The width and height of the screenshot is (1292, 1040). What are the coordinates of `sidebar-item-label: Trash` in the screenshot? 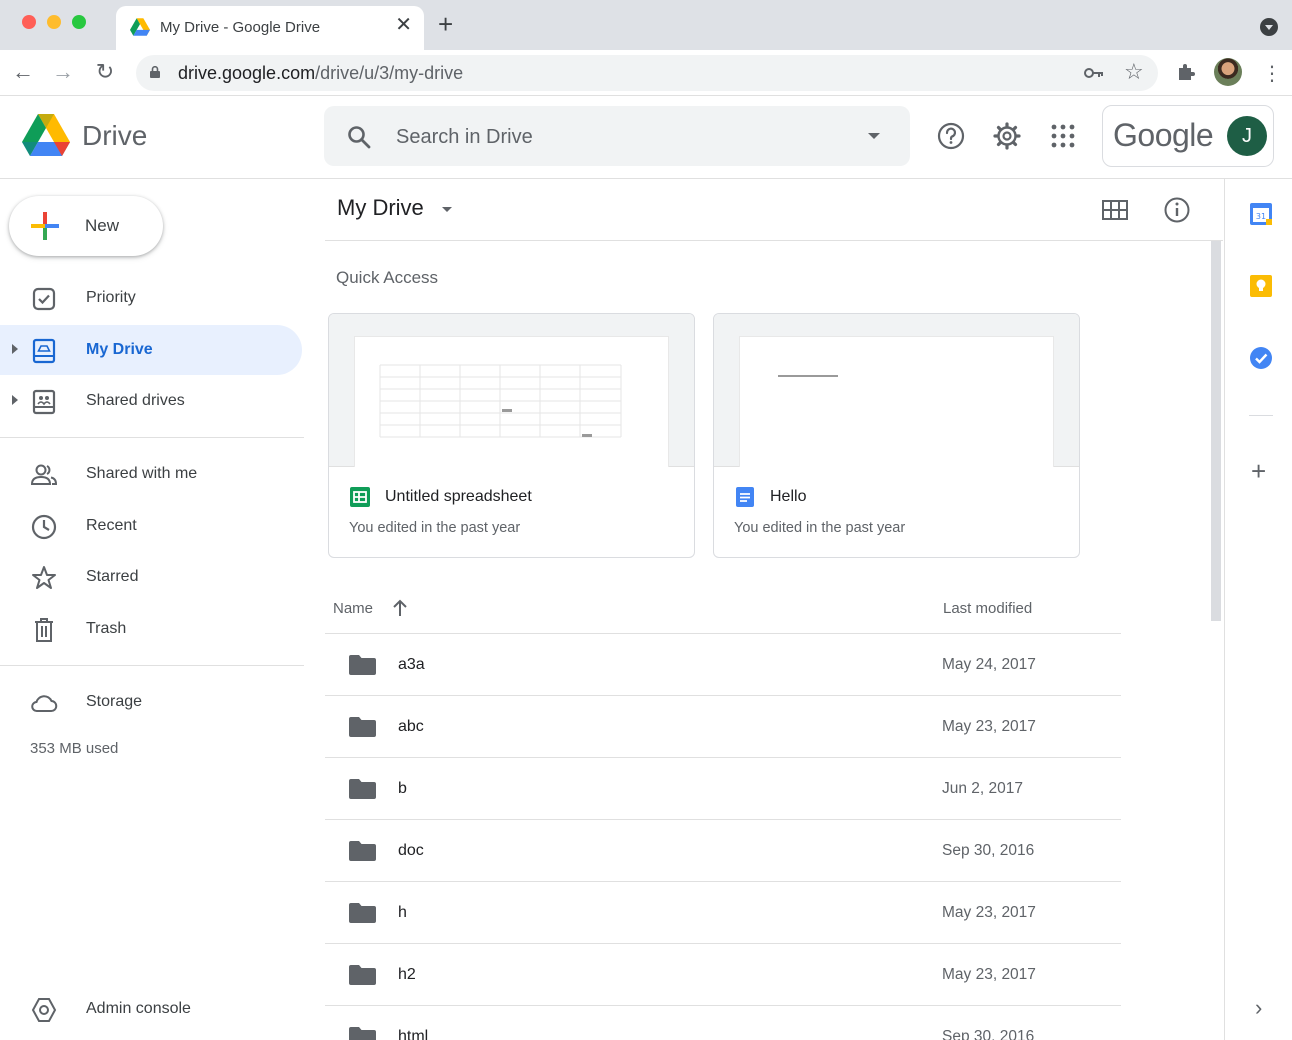 It's located at (106, 628).